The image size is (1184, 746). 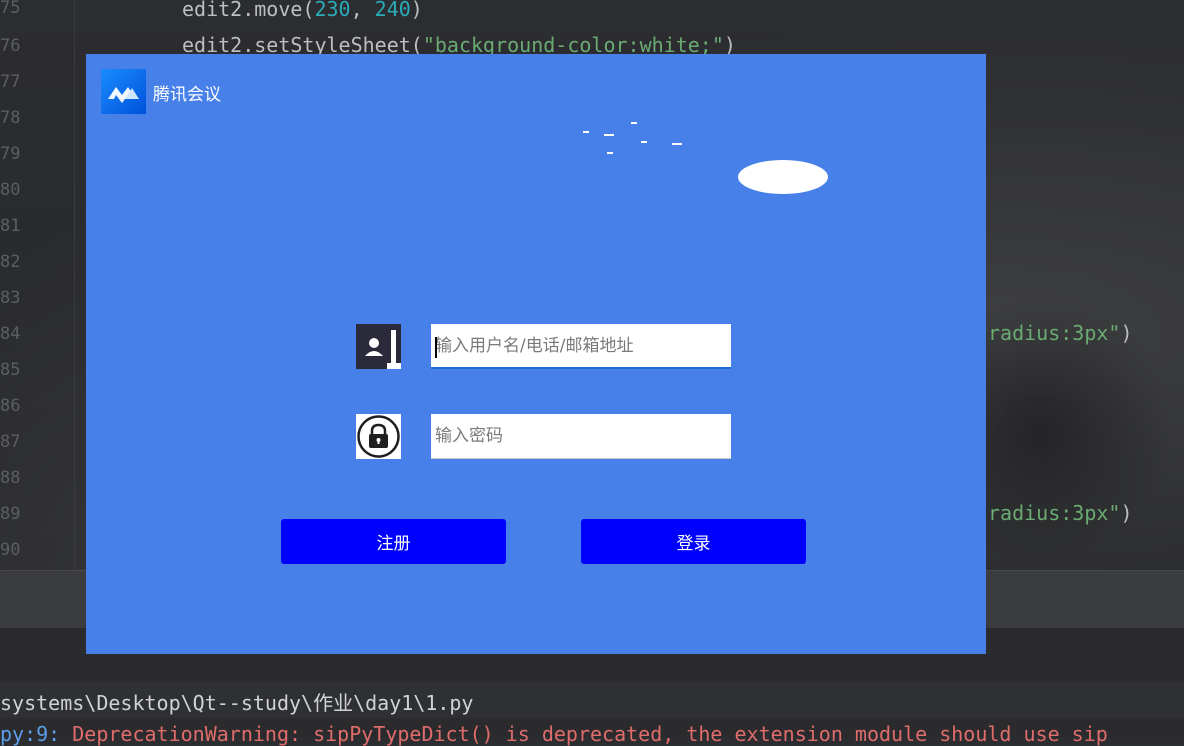 I want to click on line-number: 77, so click(x=10, y=82).